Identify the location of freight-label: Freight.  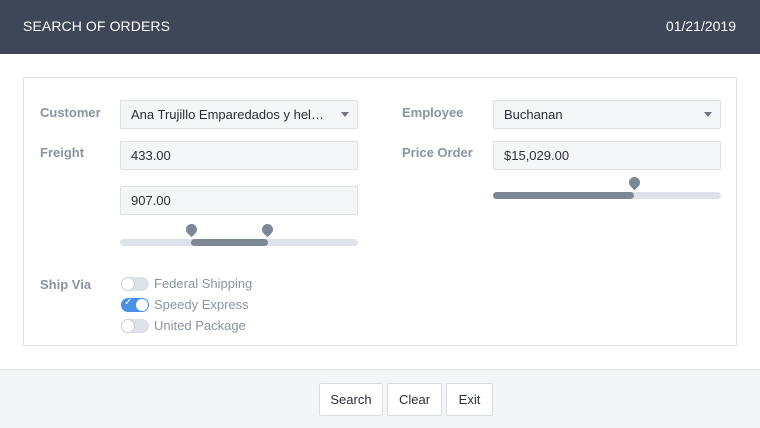
(62, 152).